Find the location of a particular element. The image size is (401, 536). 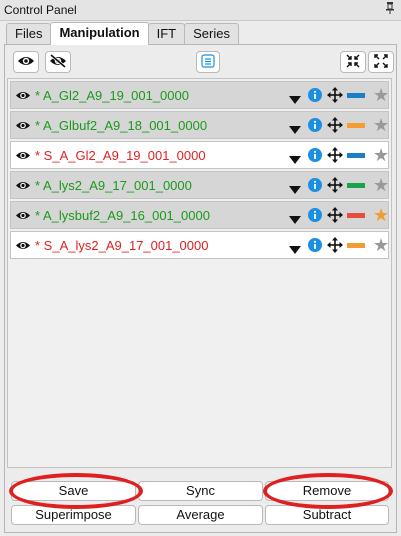

subtract-button: Subtract is located at coordinates (327, 515).